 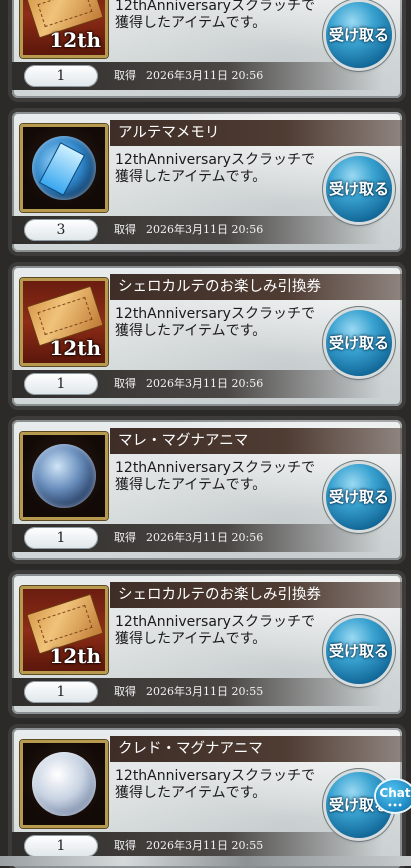 What do you see at coordinates (256, 441) in the screenshot?
I see `item-name: マレ・マグナアニマ` at bounding box center [256, 441].